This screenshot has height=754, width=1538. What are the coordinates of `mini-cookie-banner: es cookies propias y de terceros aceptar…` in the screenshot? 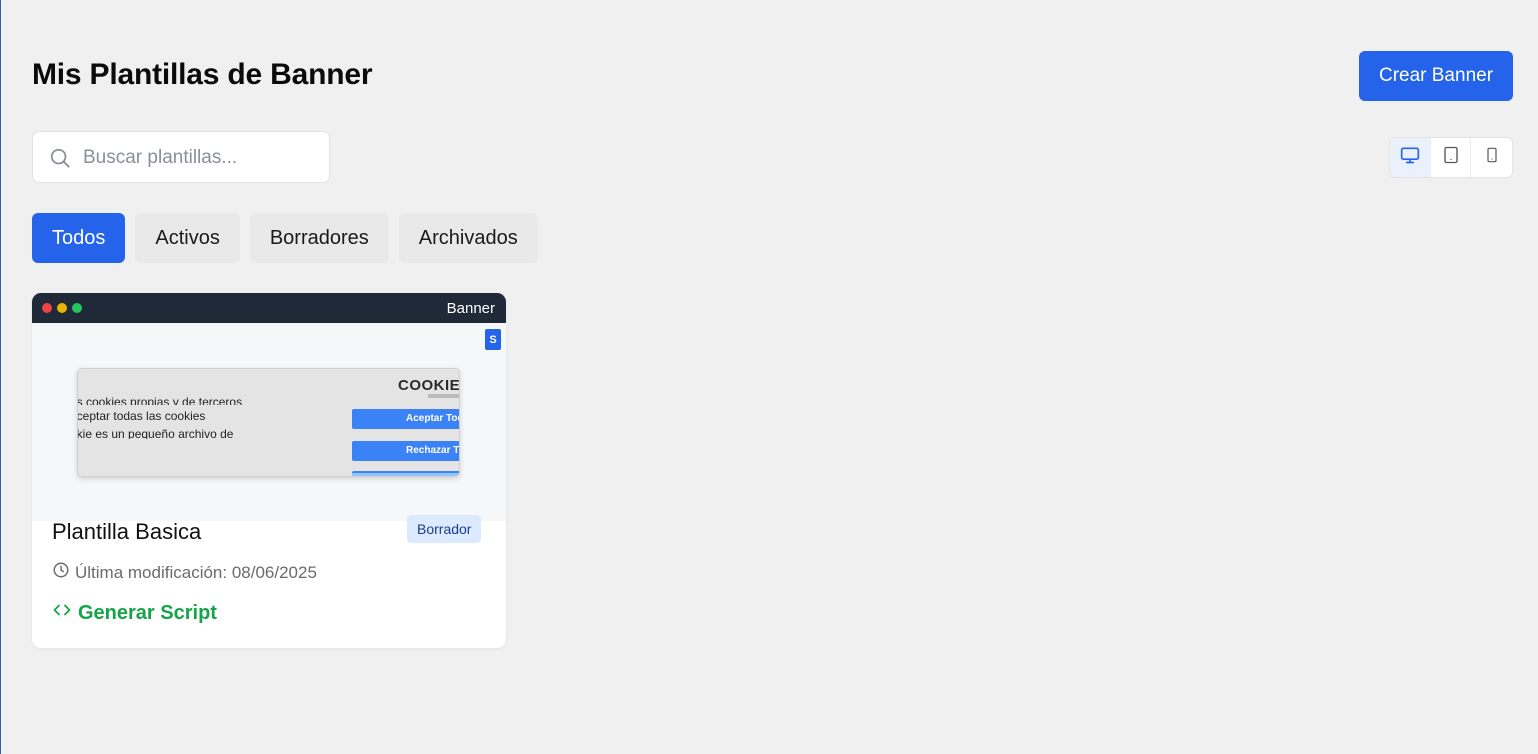 It's located at (268, 422).